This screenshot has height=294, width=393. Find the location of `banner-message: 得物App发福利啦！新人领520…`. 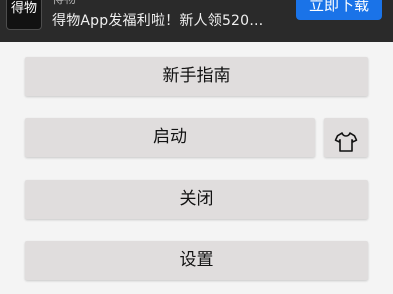

banner-message: 得物App发福利啦！新人领520… is located at coordinates (158, 21).